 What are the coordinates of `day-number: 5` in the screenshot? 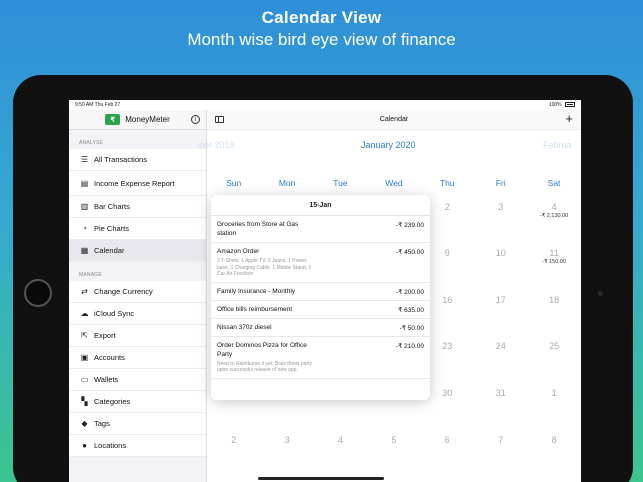 It's located at (394, 440).